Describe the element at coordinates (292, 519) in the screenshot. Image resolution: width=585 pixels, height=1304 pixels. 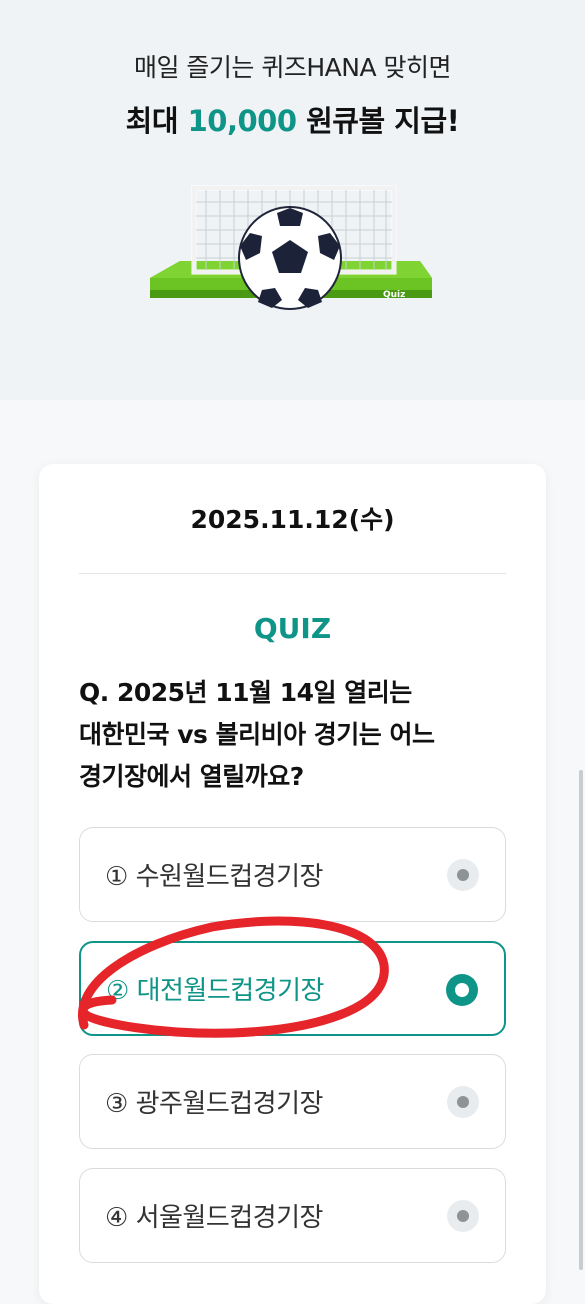
I see `quiz-date: 2025.11.12(수)` at that location.